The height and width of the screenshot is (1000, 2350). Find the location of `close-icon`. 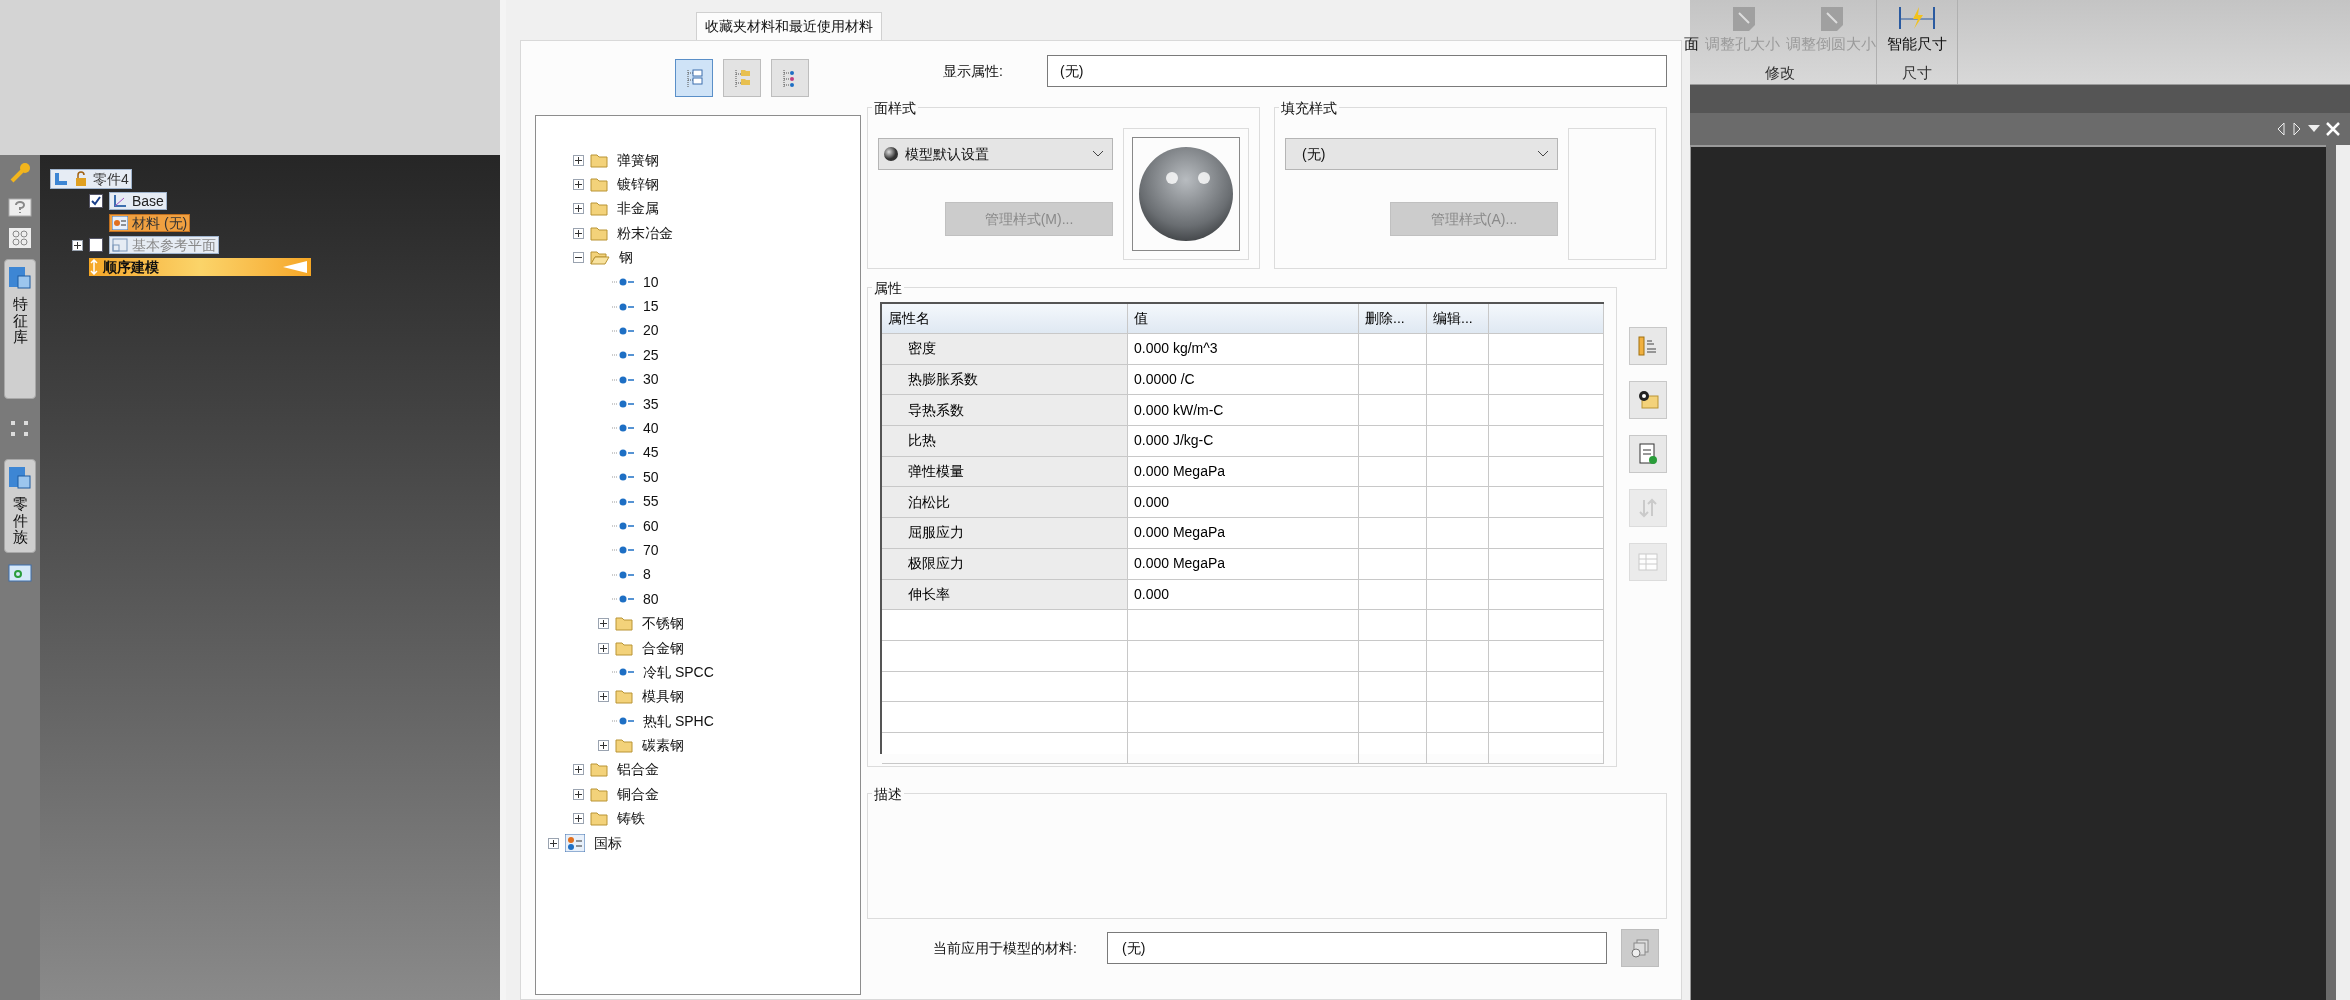

close-icon is located at coordinates (2333, 129).